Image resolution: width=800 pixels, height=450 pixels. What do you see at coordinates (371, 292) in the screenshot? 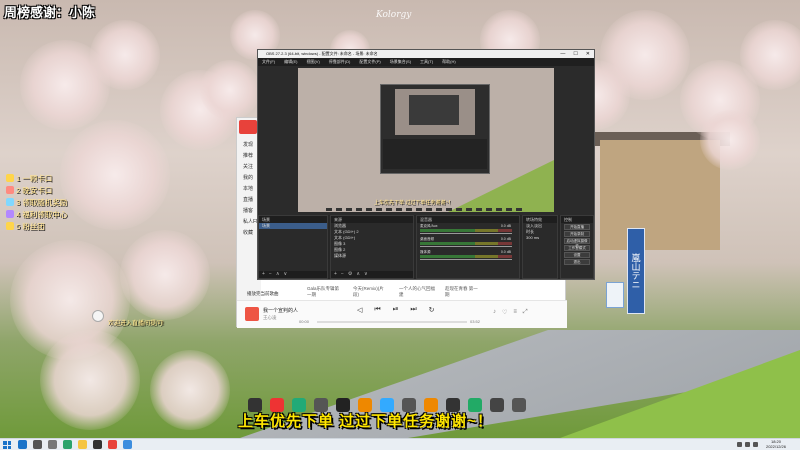
I see `playlist-entry: 今天(Remix)(片段)` at bounding box center [371, 292].